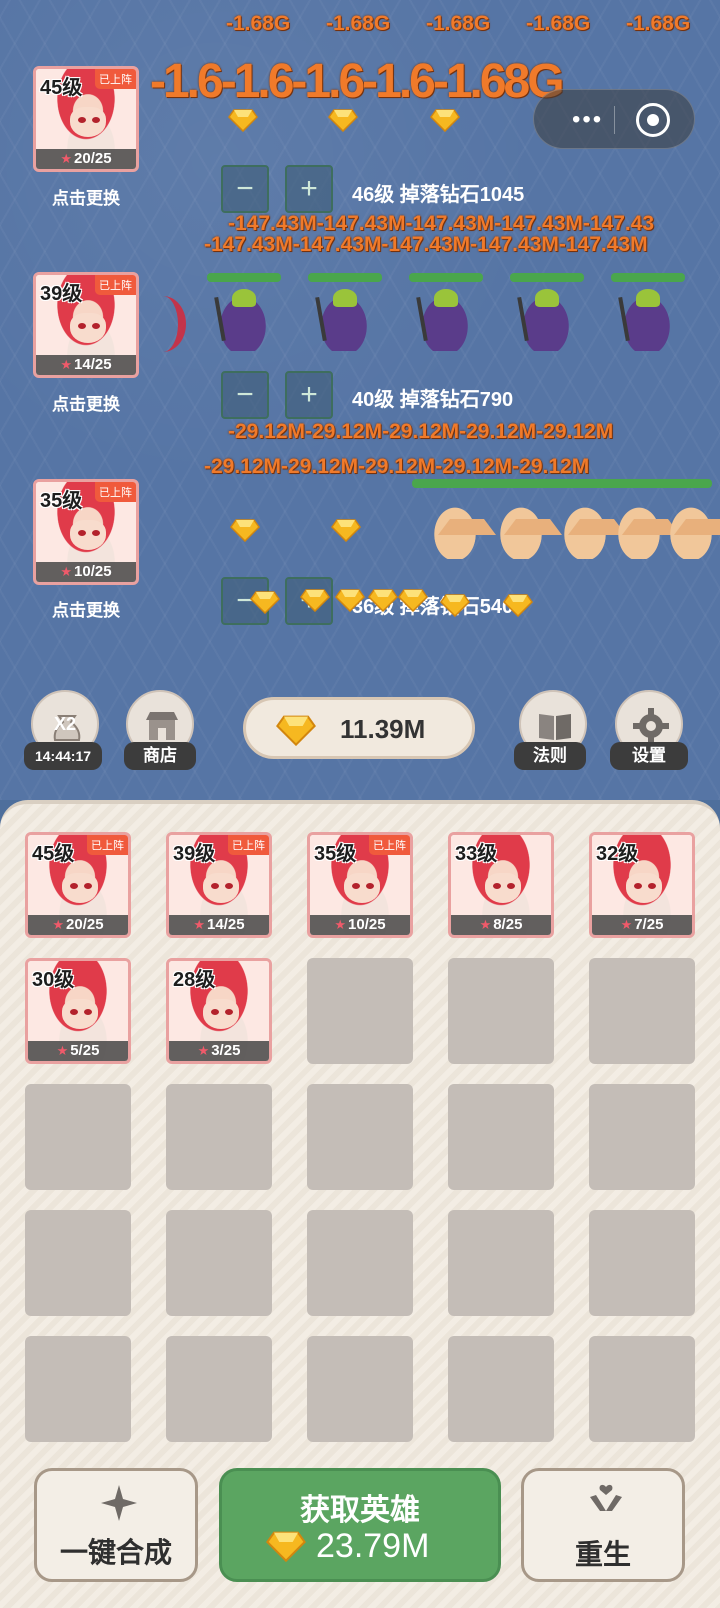 Image resolution: width=720 pixels, height=1608 pixels. What do you see at coordinates (86, 532) in the screenshot?
I see `lane-hero-card: 35级 已上阵 ★ 10/25` at bounding box center [86, 532].